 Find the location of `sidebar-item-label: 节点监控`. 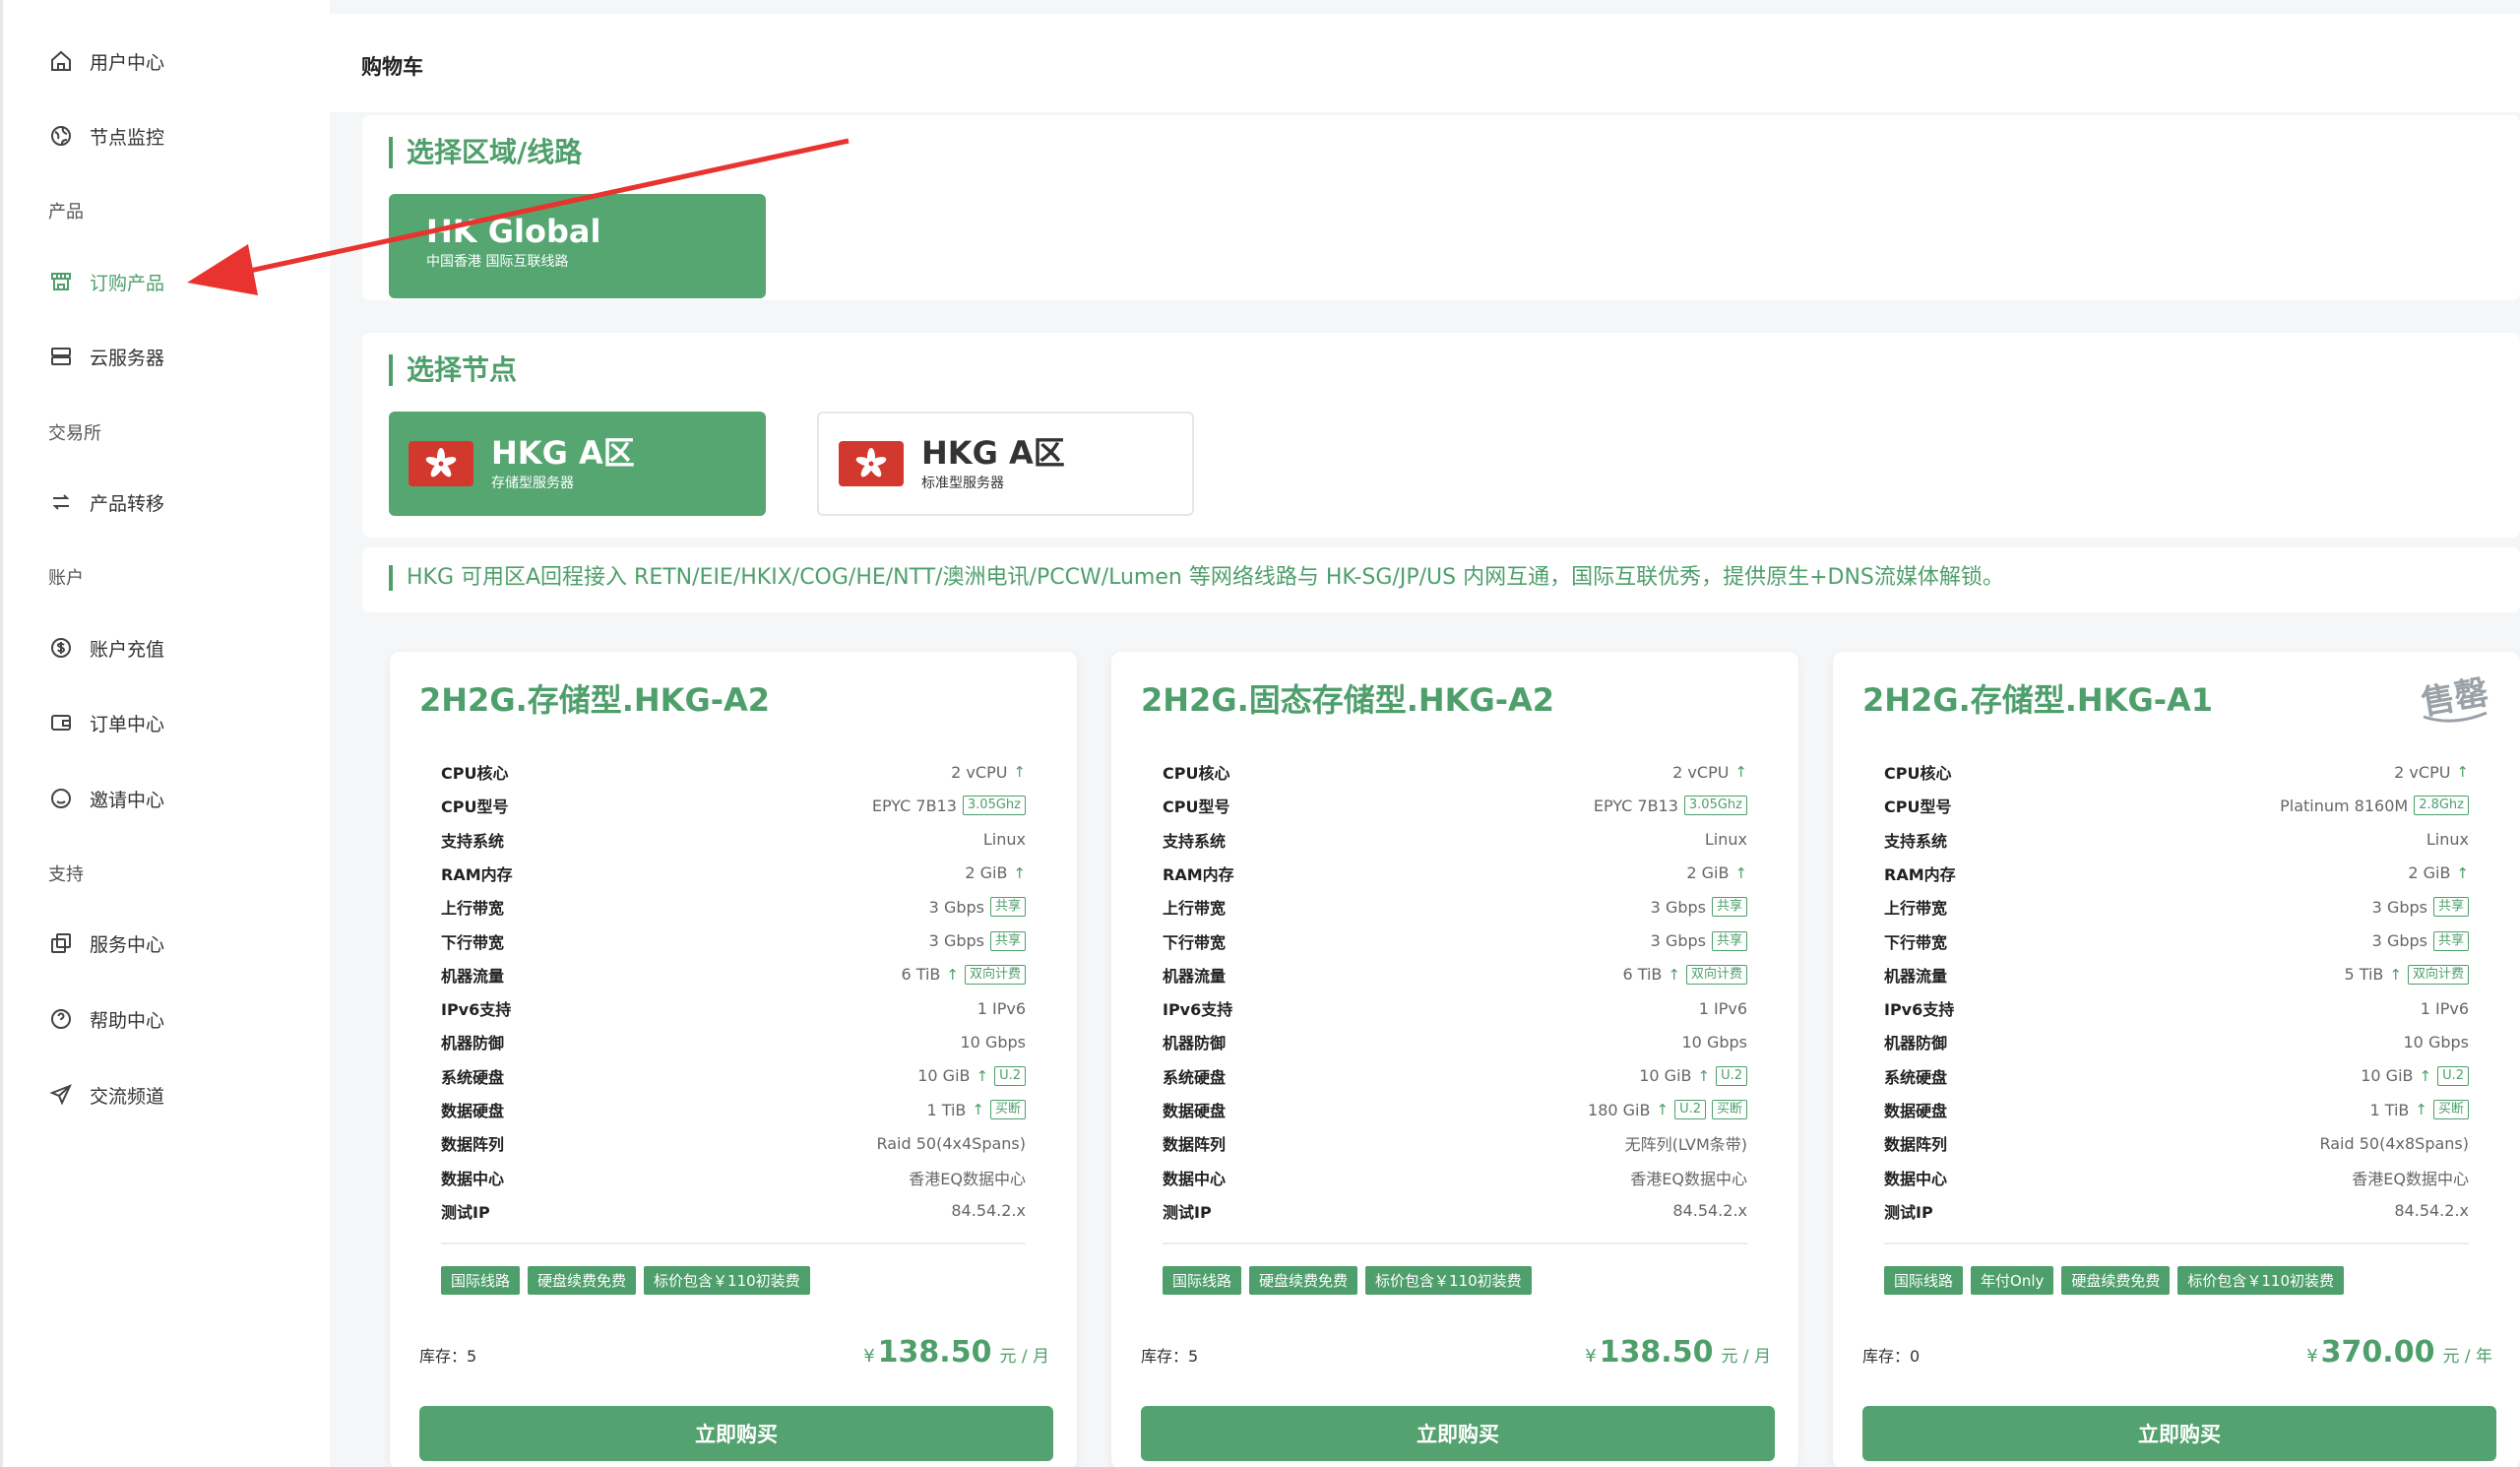

sidebar-item-label: 节点监控 is located at coordinates (127, 137).